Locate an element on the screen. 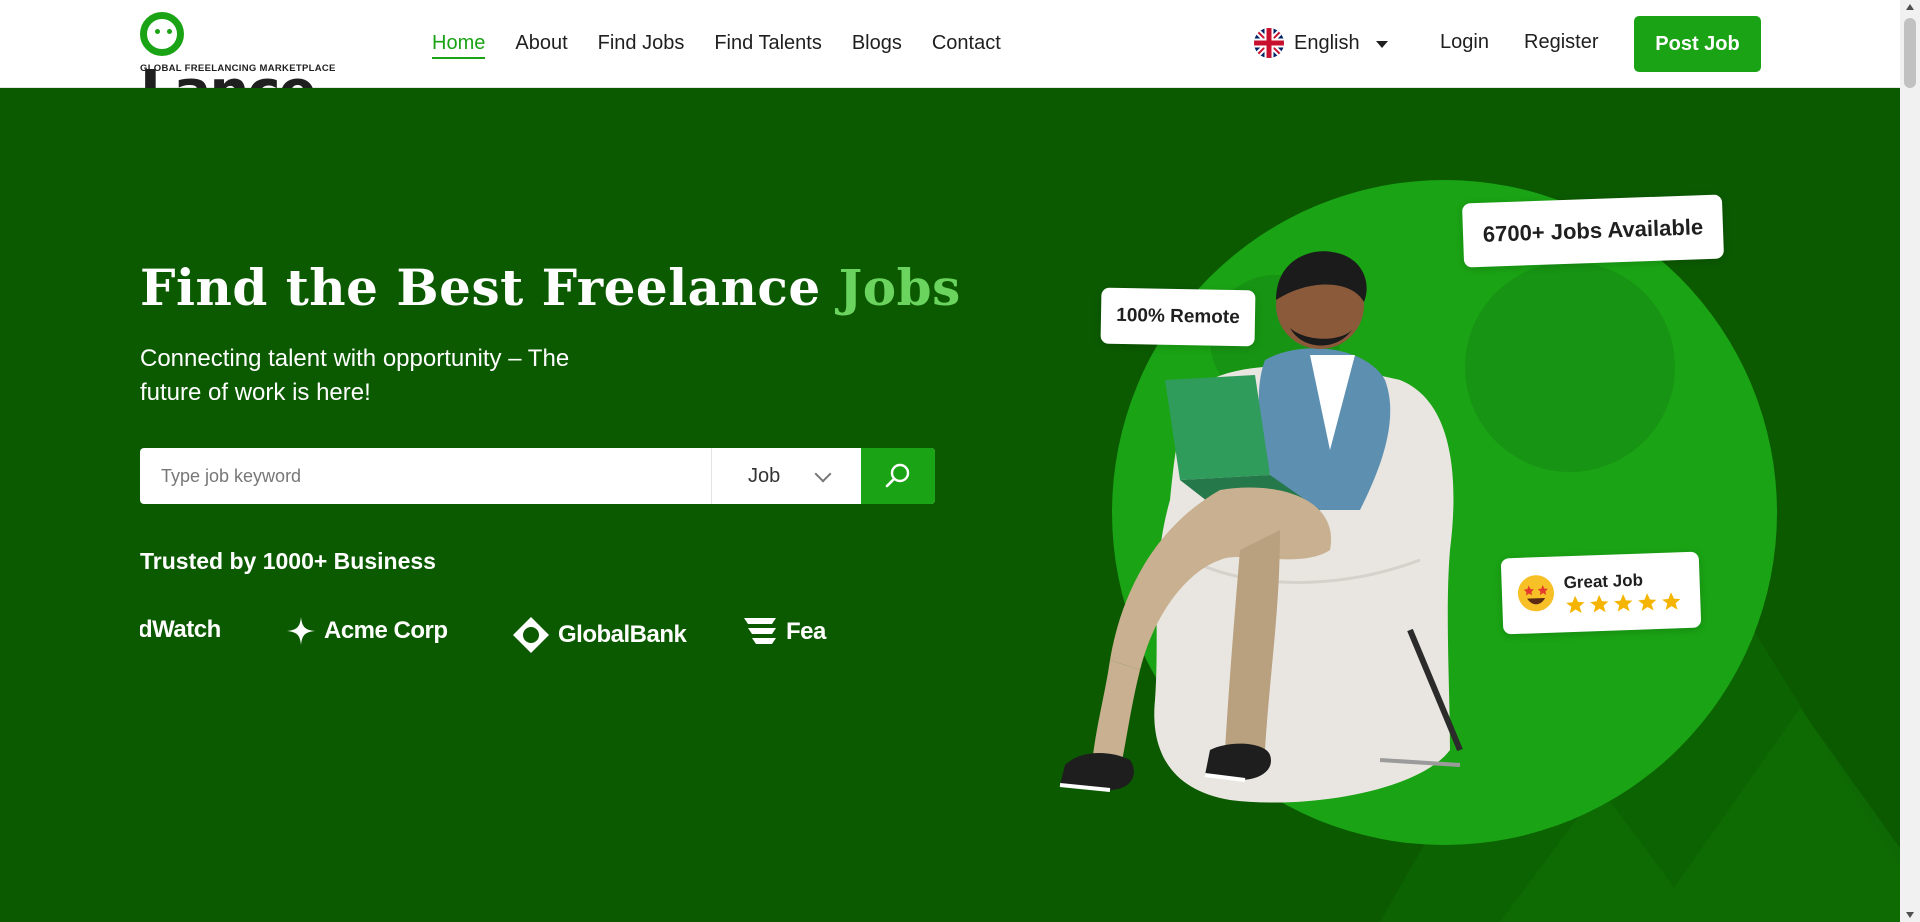 This screenshot has width=1920, height=922. partner-logo-label: Fea is located at coordinates (806, 631).